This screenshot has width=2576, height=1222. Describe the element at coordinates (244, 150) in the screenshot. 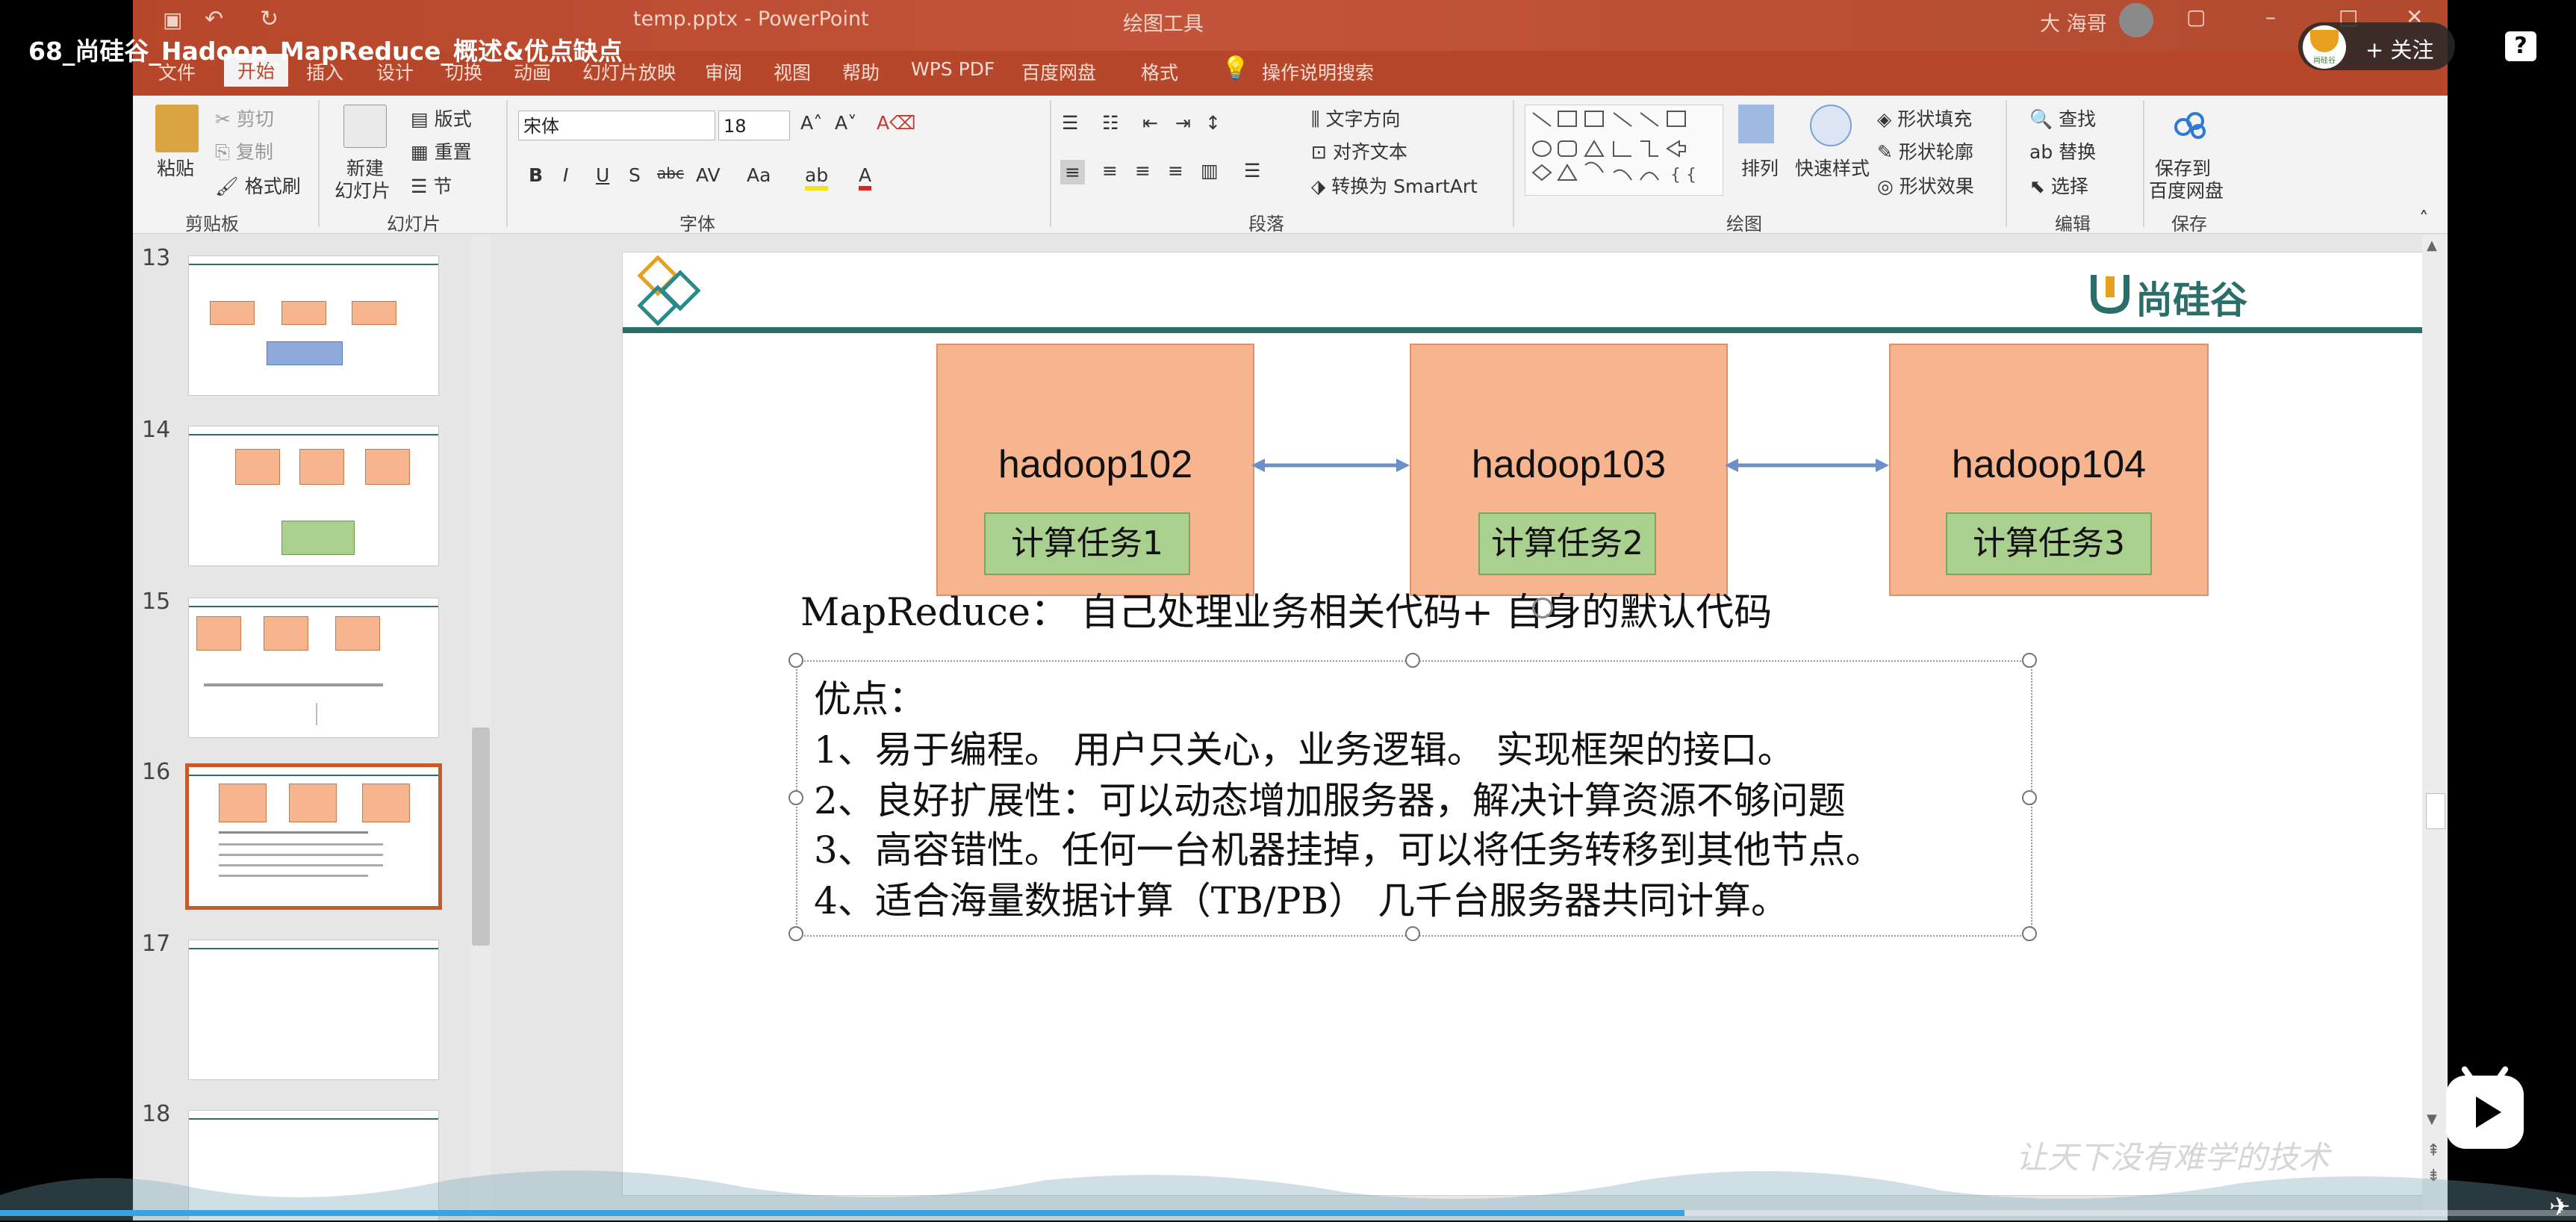

I see `copy-button: ⎘ 复制` at that location.